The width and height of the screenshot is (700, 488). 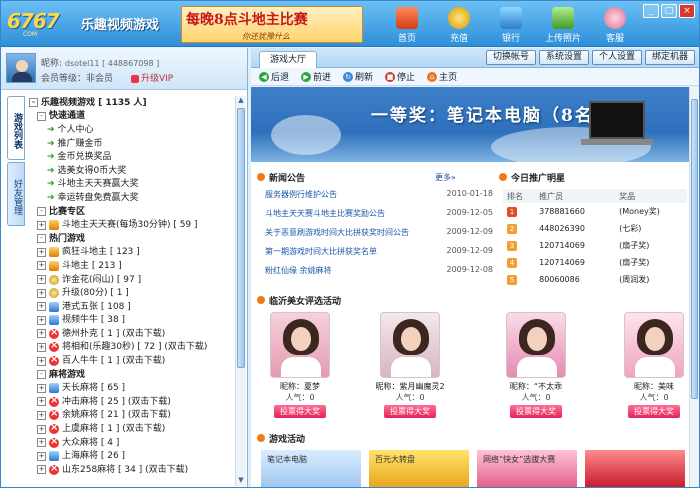 I want to click on tree-root: - 乐趣视频游戏 [ 1135 人], so click(x=130, y=103).